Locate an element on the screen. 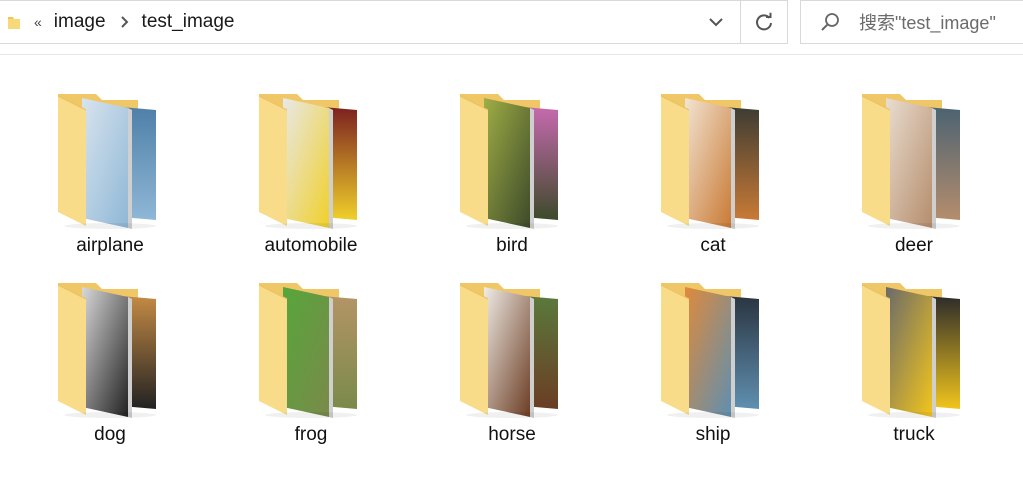  search-icon is located at coordinates (830, 22).